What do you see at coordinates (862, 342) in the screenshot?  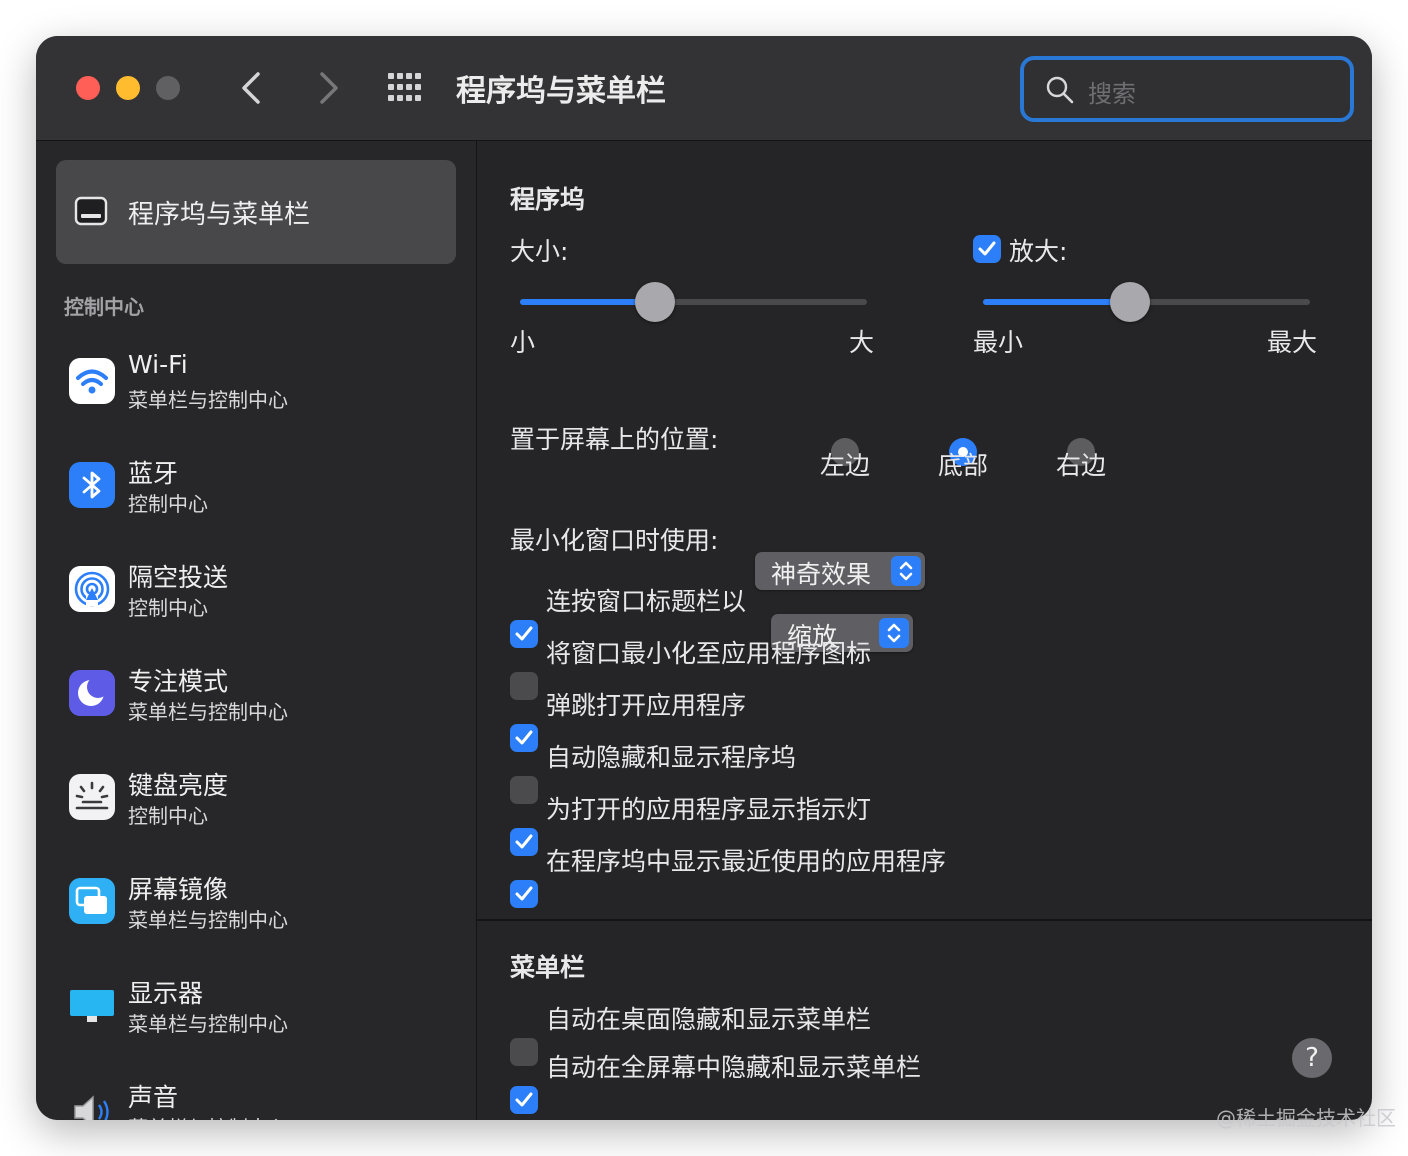 I see `size-max-label: 大` at bounding box center [862, 342].